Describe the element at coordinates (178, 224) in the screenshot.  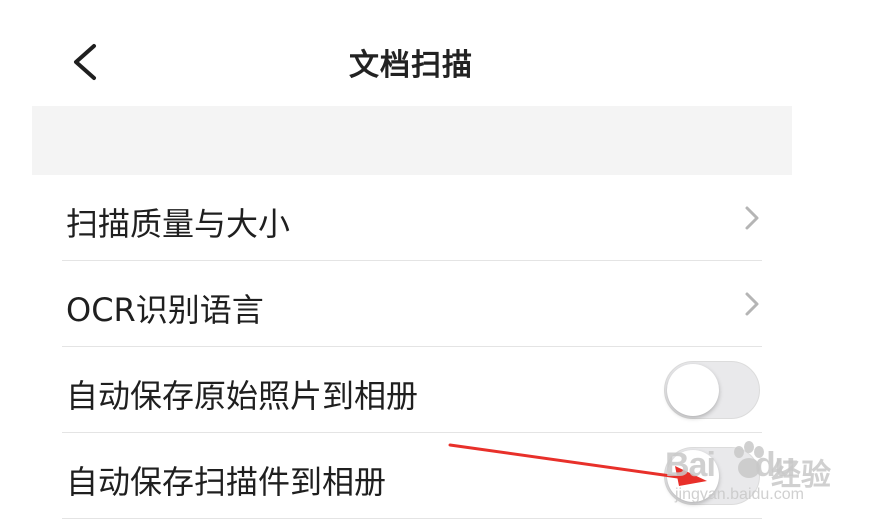
I see `setting-label: 扫描质量与大小` at that location.